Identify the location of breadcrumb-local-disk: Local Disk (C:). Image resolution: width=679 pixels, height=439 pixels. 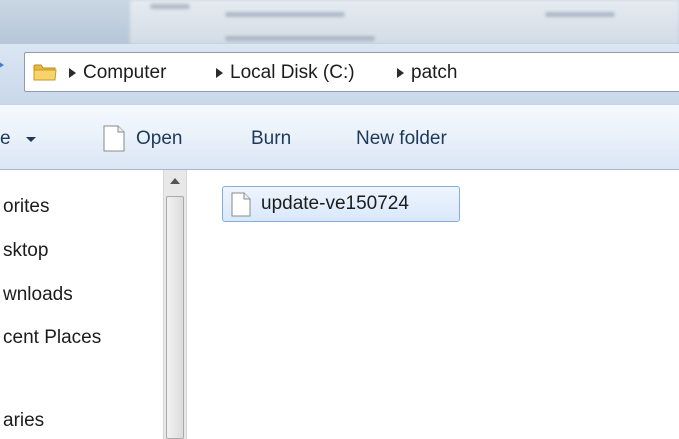
(292, 73).